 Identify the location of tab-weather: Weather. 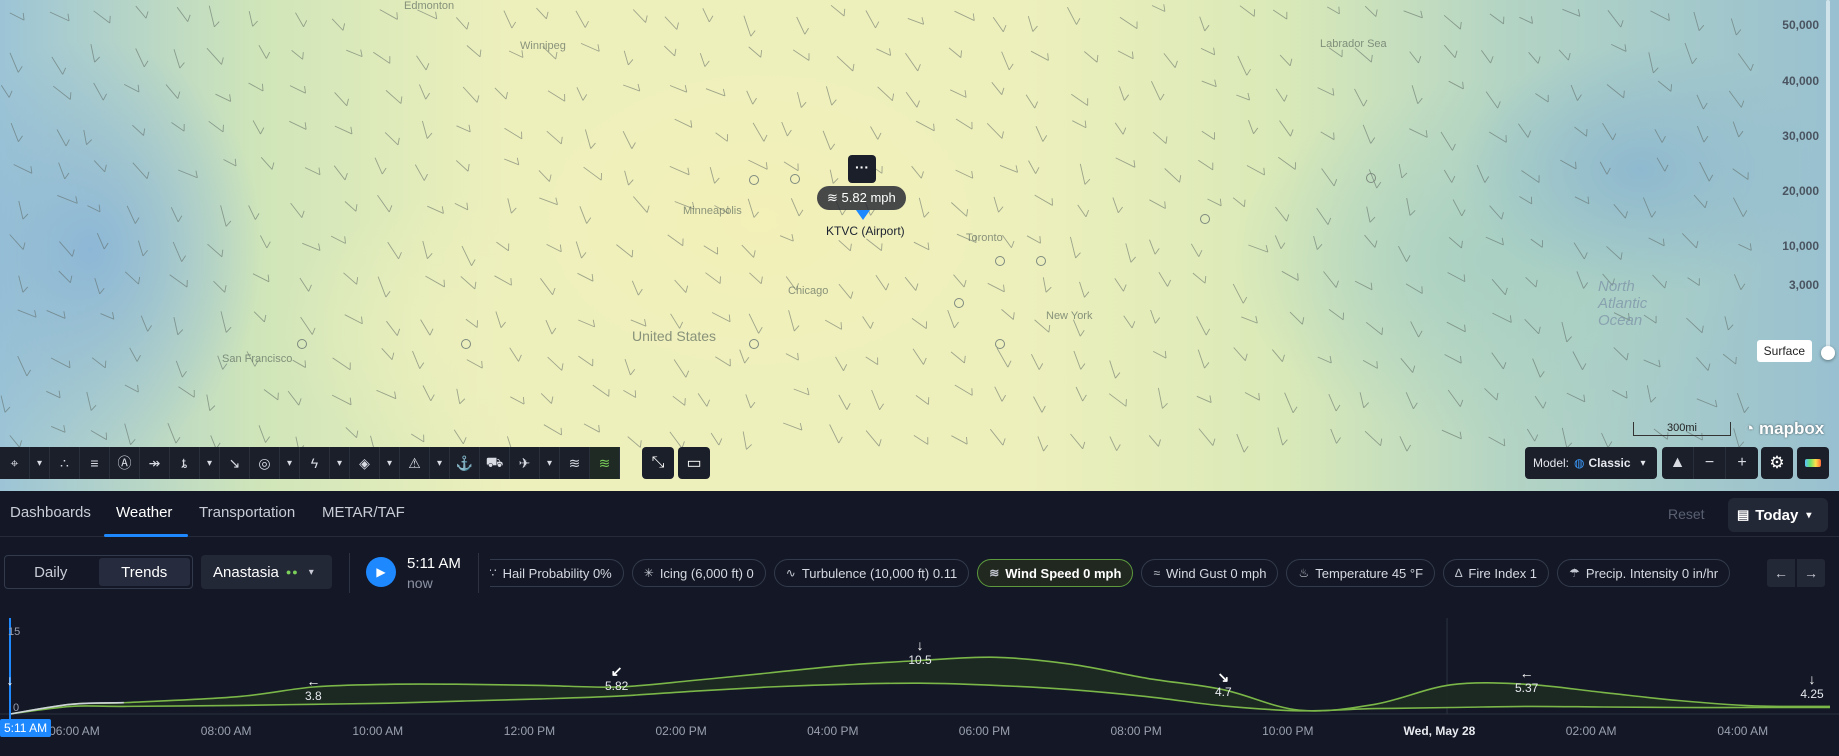
(144, 512).